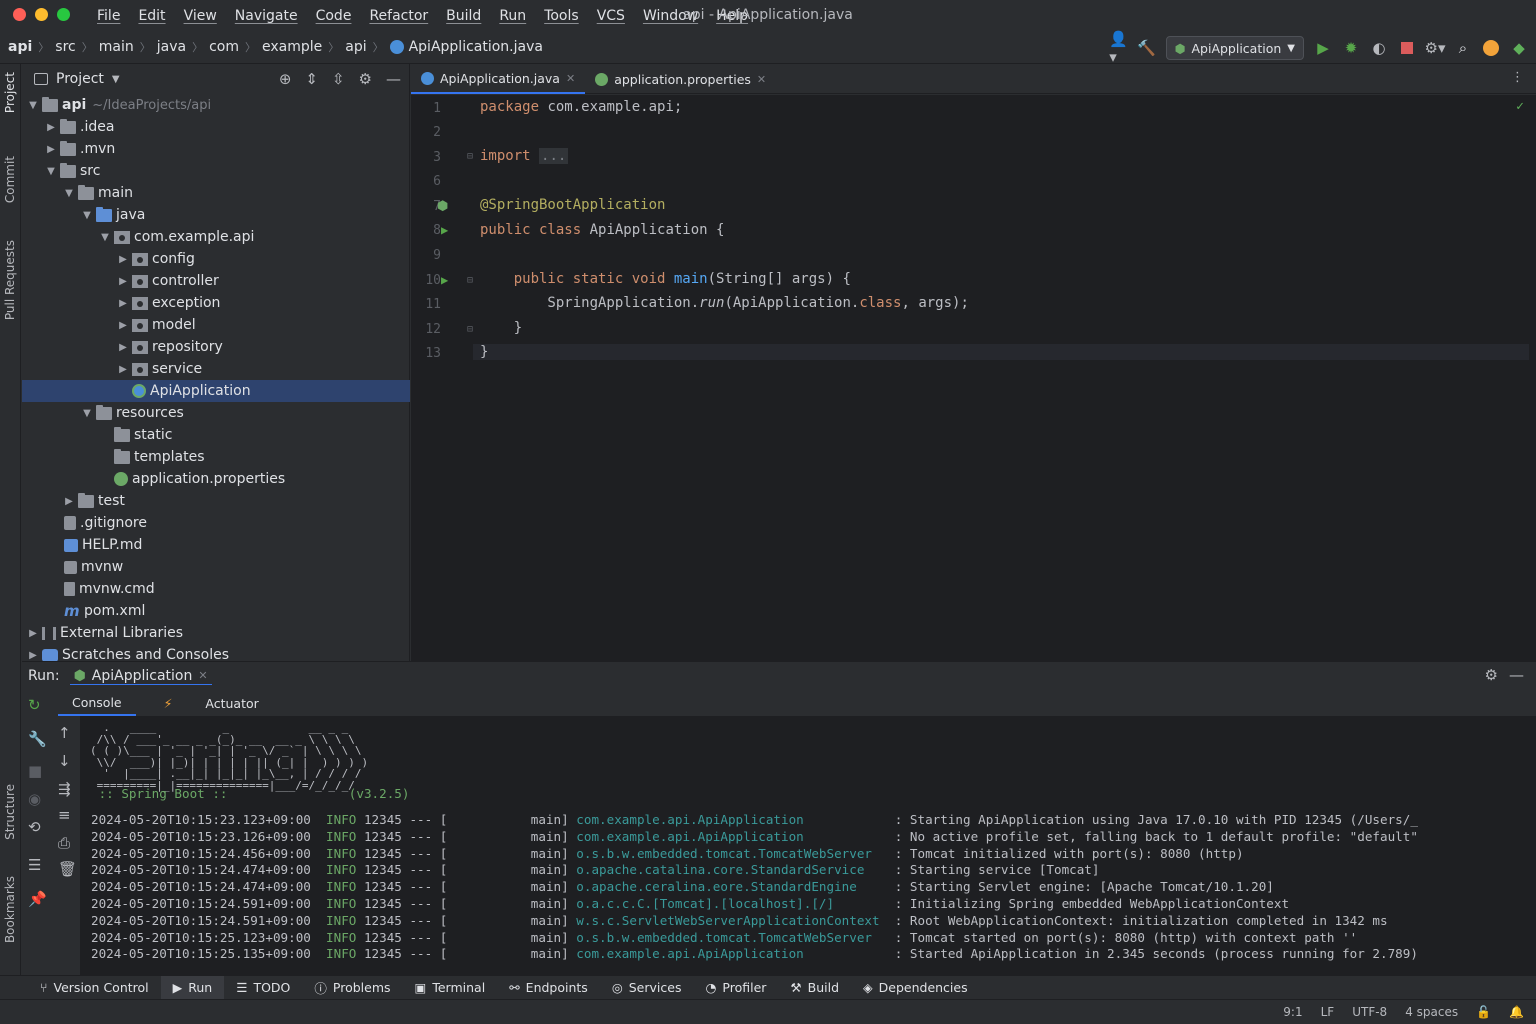  Describe the element at coordinates (10, 179) in the screenshot. I see `commit-tool-tab: Commit` at that location.